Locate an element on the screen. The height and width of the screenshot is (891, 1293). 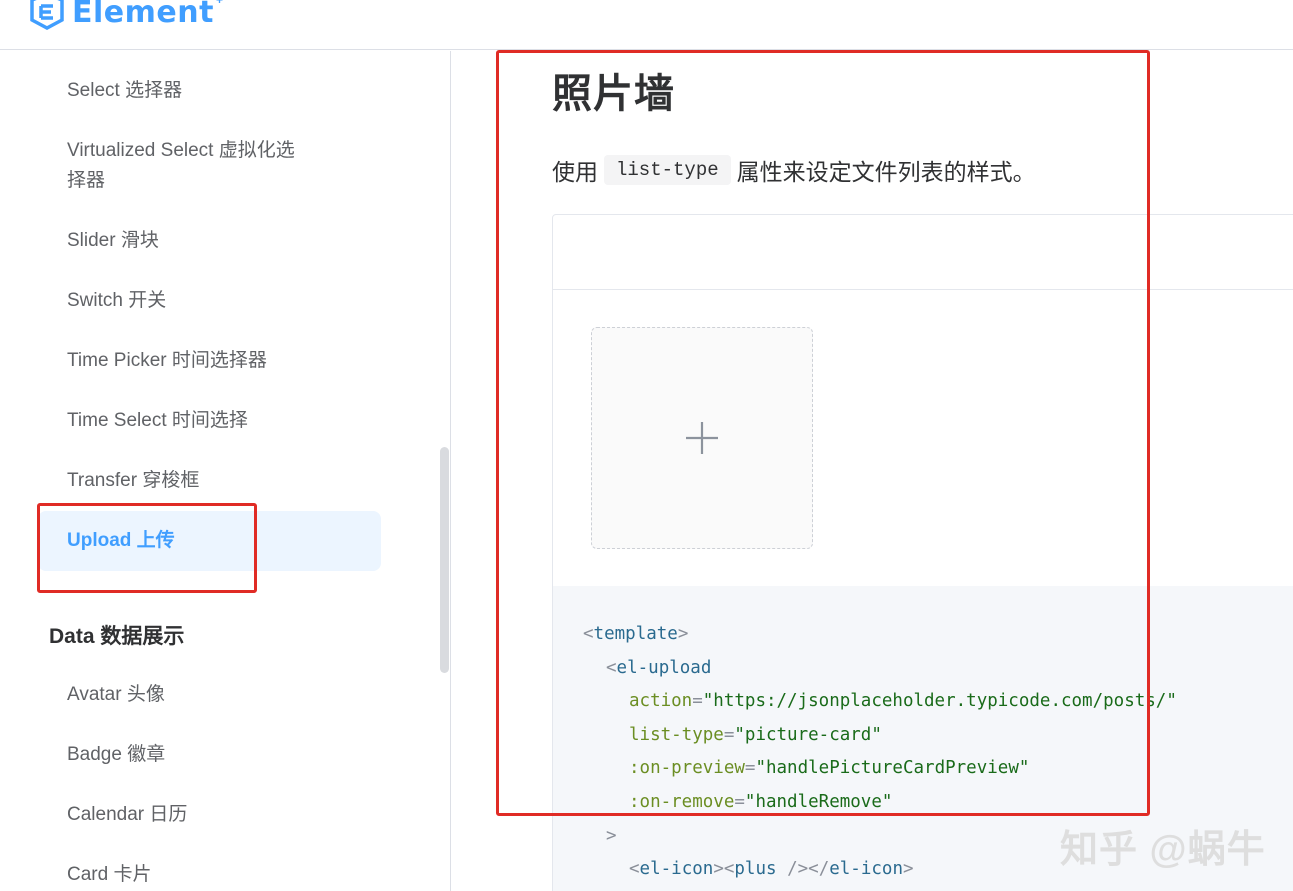
sidebar-item-time-select: Time Select 时间选择 is located at coordinates (157, 421).